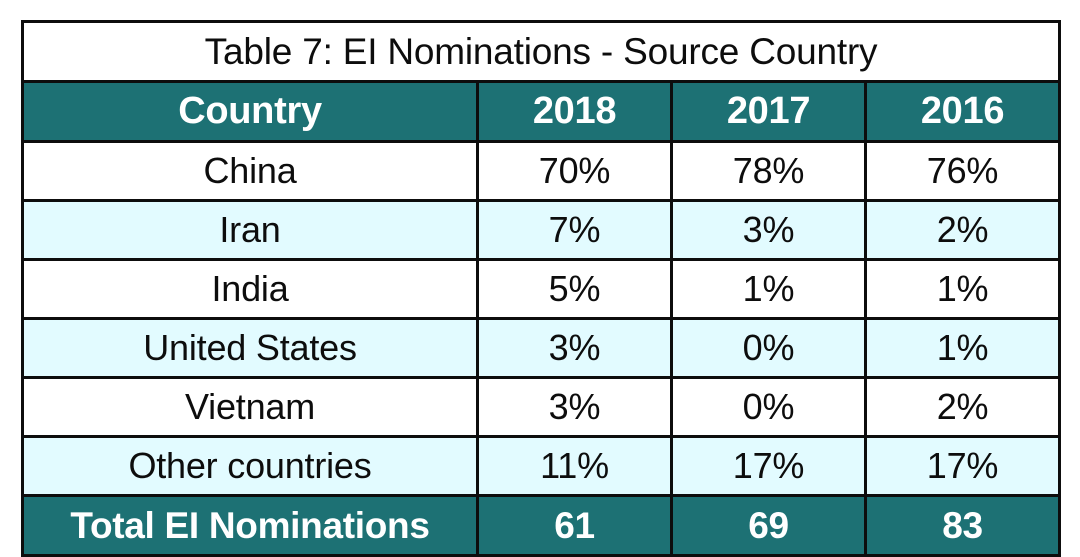 This screenshot has width=1080, height=557. What do you see at coordinates (574, 289) in the screenshot?
I see `cell-2018: 5%` at bounding box center [574, 289].